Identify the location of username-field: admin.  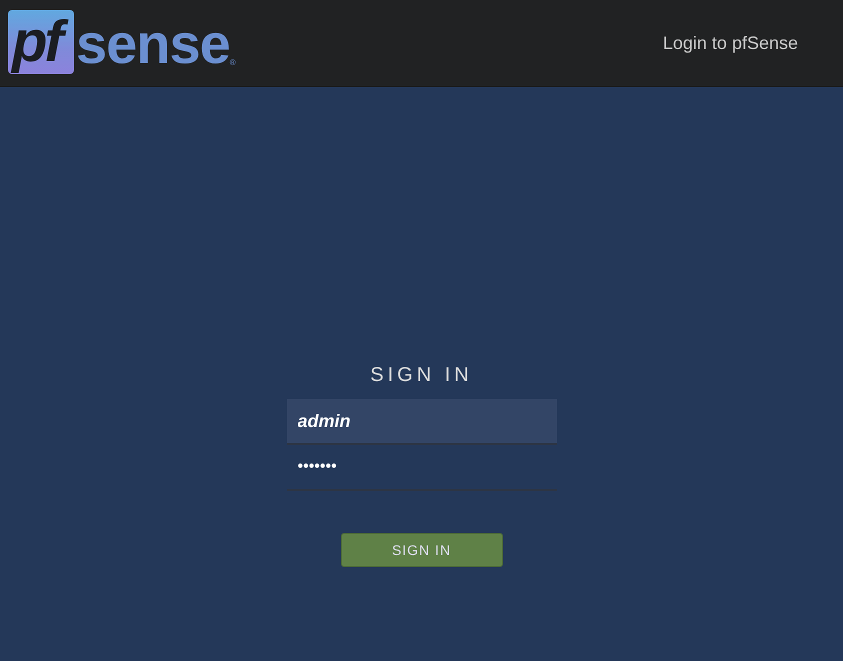
(421, 422).